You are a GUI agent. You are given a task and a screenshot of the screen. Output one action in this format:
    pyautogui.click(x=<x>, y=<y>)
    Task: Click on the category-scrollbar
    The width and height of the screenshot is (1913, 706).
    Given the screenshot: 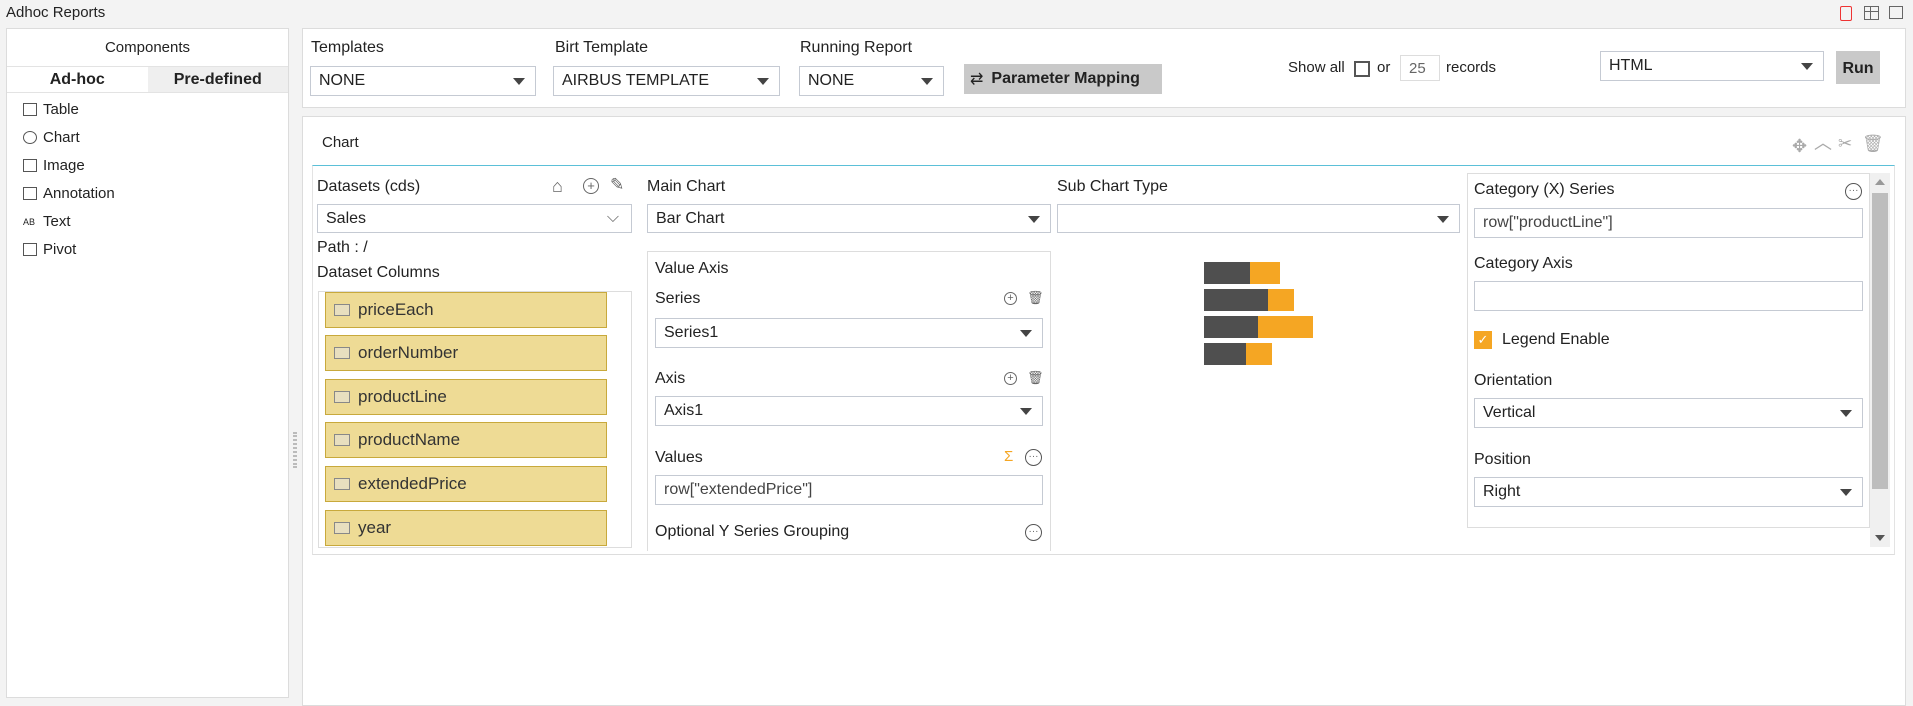 What is the action you would take?
    pyautogui.click(x=1880, y=360)
    